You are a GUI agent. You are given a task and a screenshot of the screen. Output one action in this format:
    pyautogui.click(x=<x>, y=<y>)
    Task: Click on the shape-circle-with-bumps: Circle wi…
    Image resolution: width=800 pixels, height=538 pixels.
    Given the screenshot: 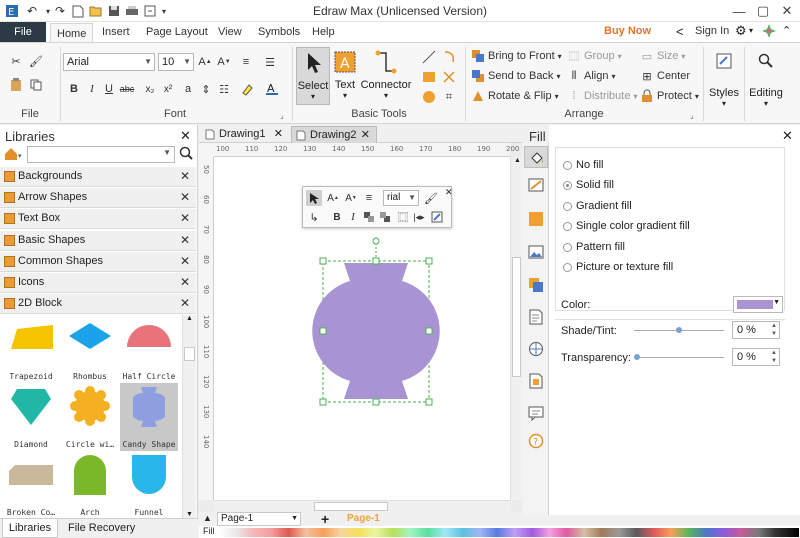 What is the action you would take?
    pyautogui.click(x=90, y=417)
    